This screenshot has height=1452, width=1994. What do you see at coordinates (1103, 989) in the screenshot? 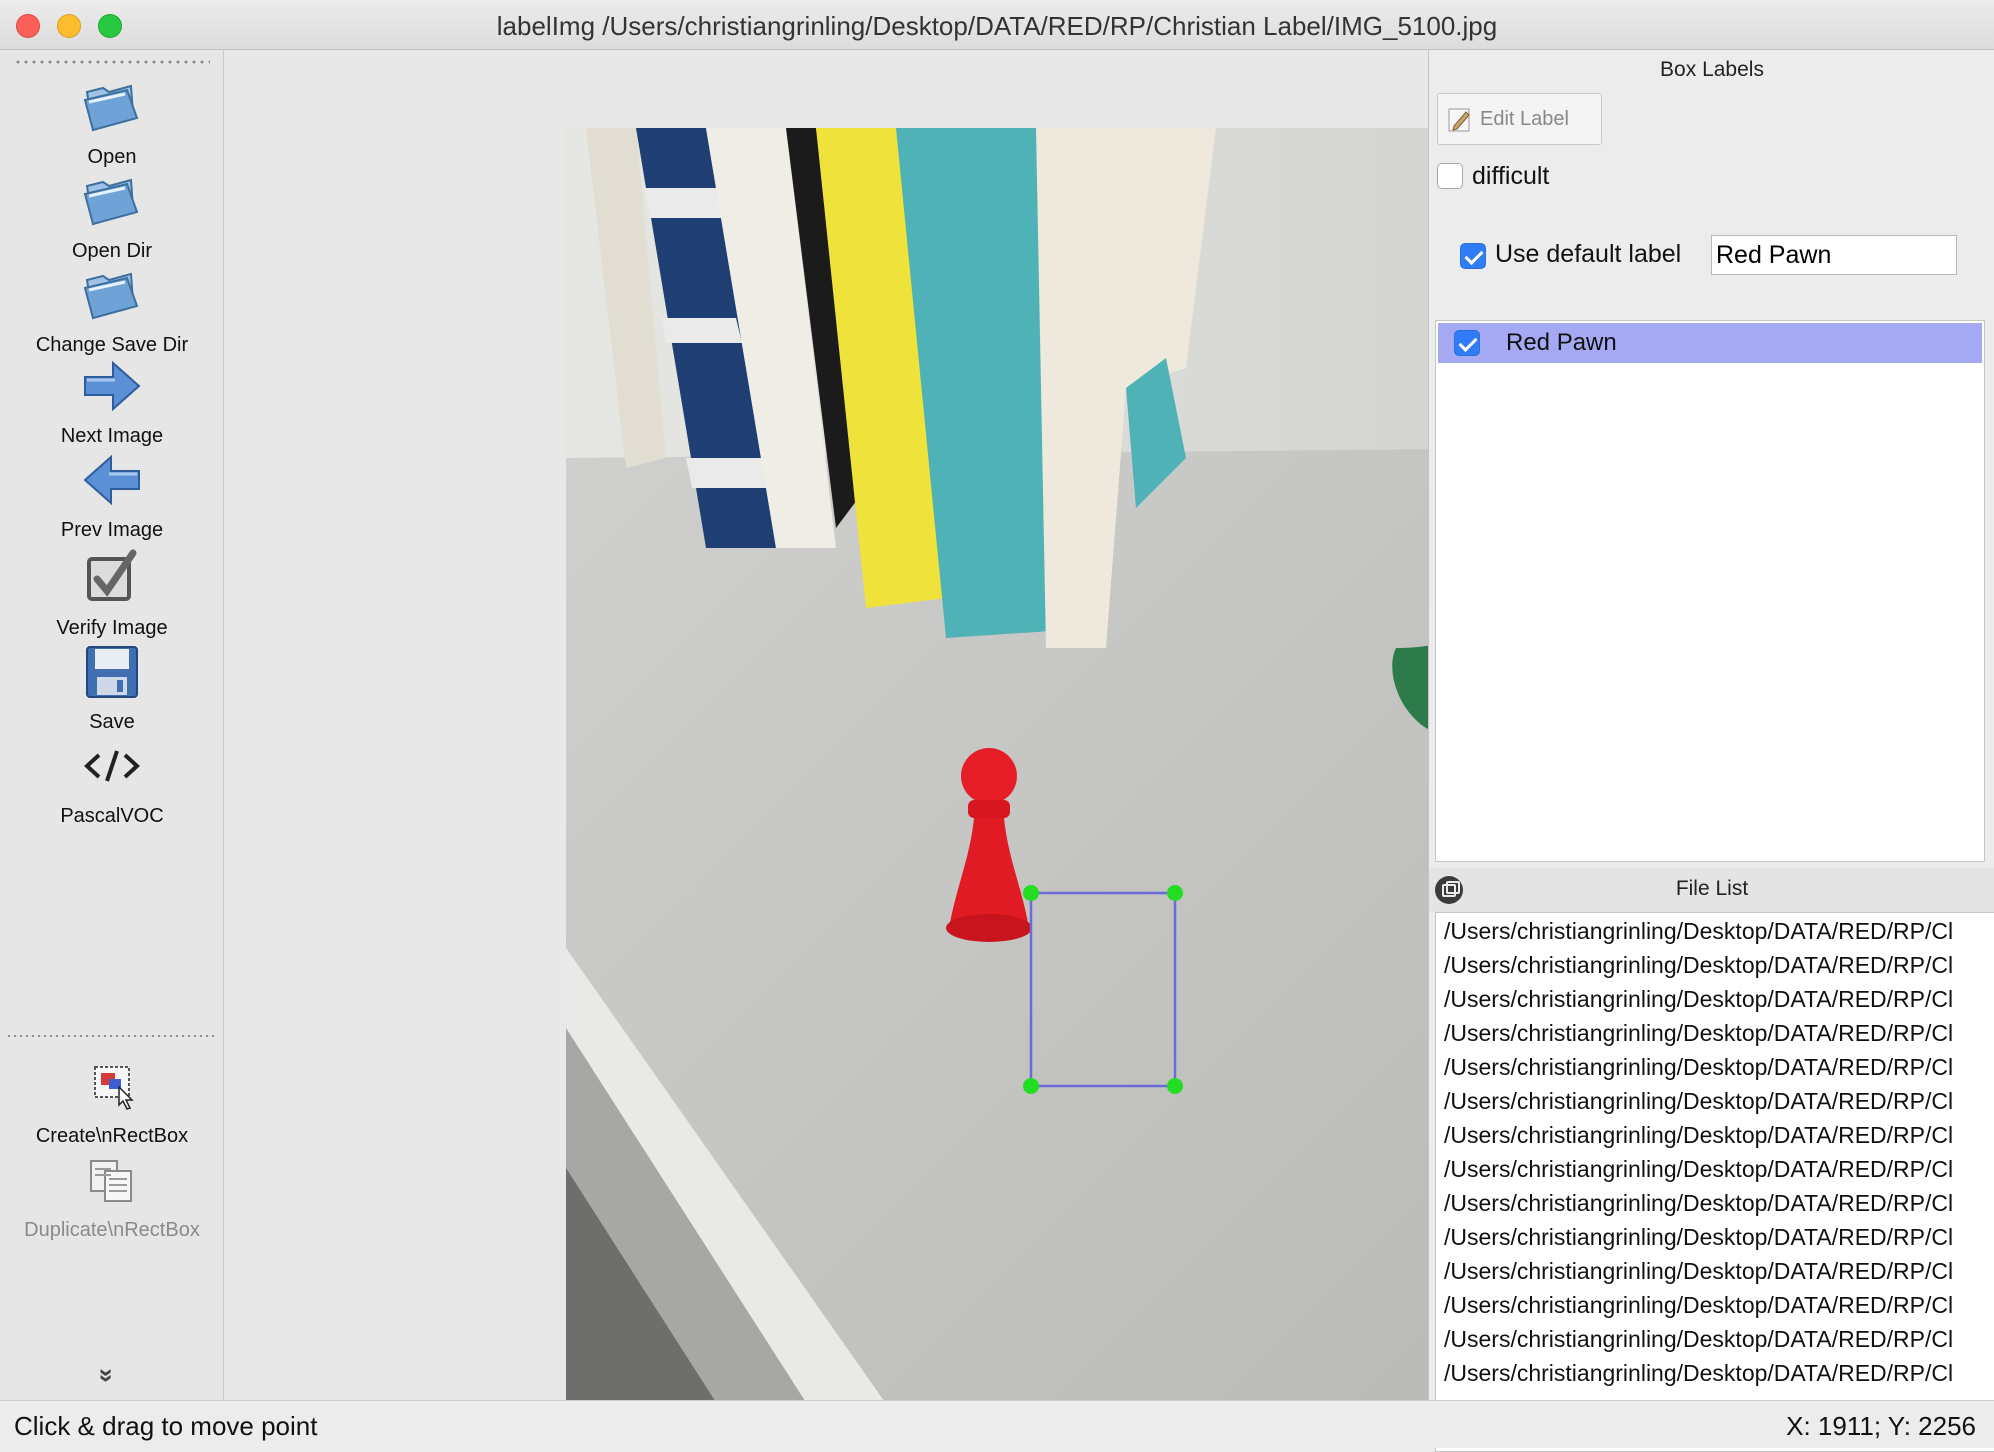
I see `bounding-box` at bounding box center [1103, 989].